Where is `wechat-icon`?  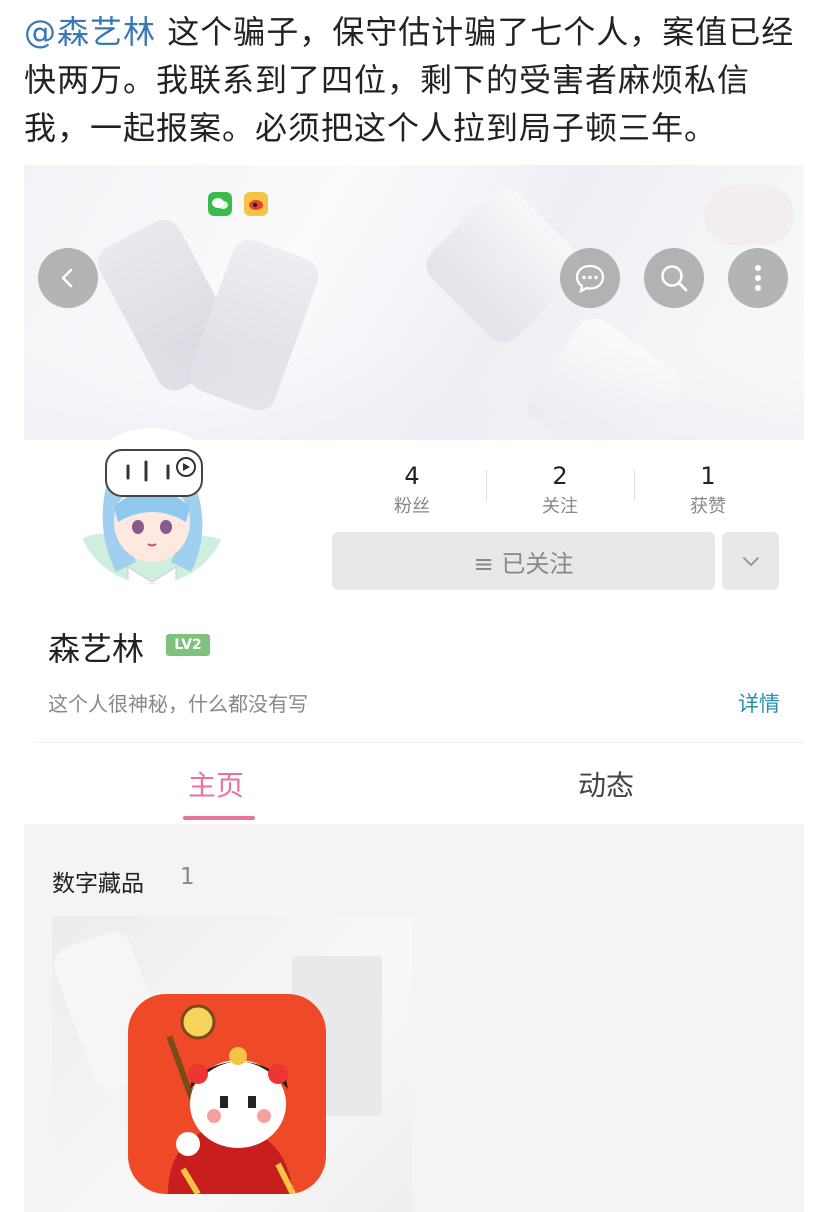 wechat-icon is located at coordinates (220, 204).